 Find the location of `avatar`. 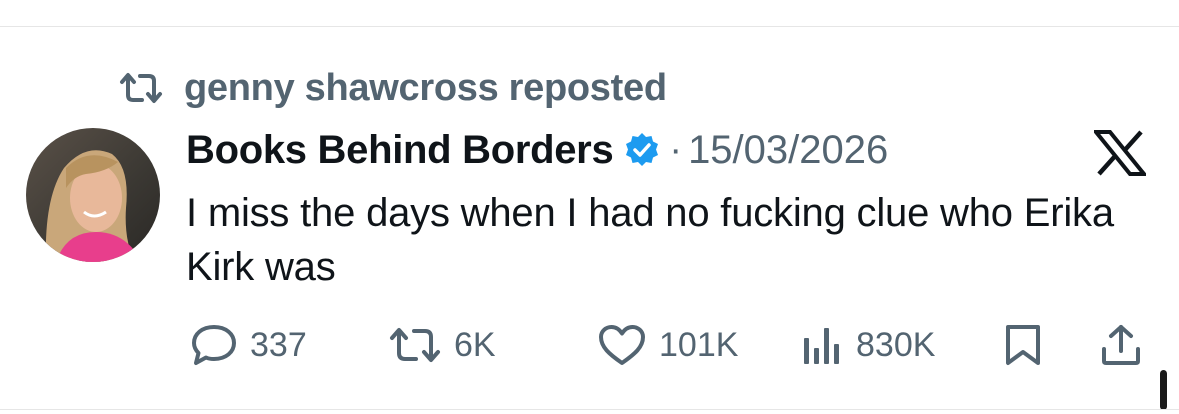

avatar is located at coordinates (93, 195).